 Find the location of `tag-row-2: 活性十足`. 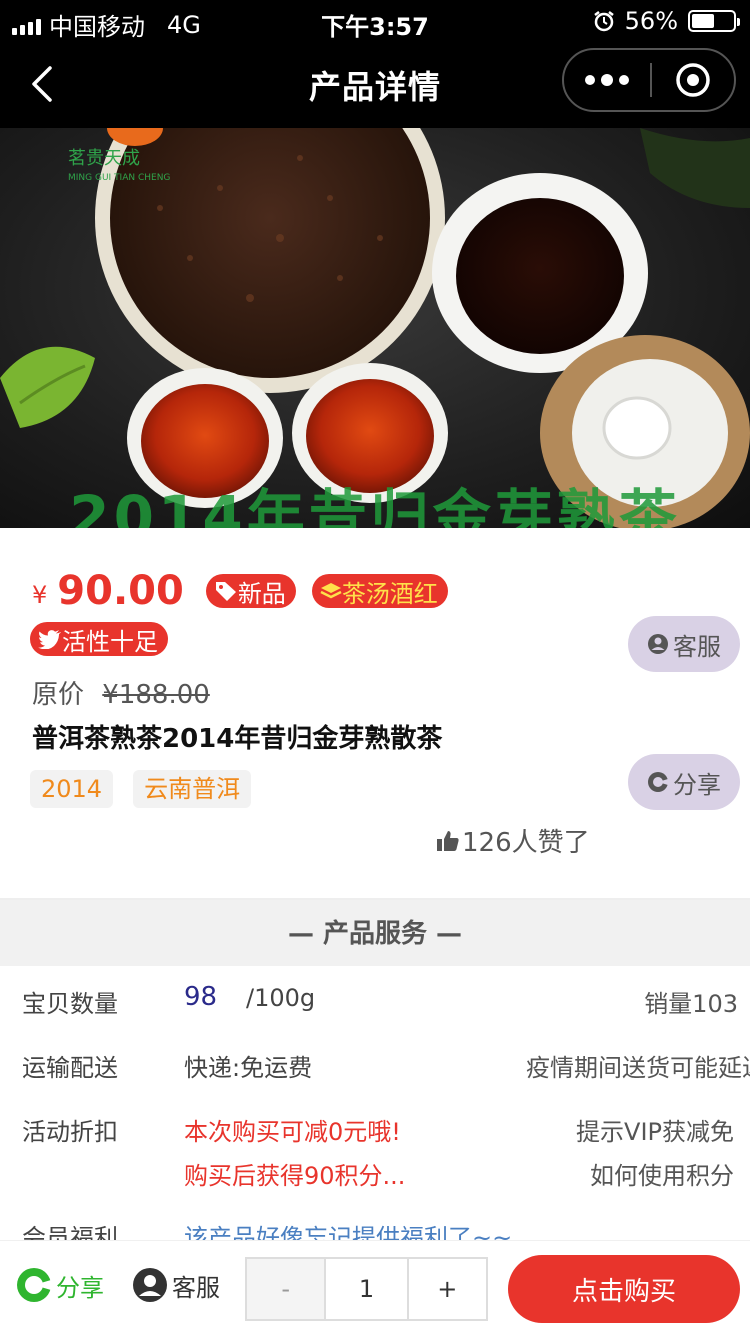

tag-row-2: 活性十足 is located at coordinates (99, 639).